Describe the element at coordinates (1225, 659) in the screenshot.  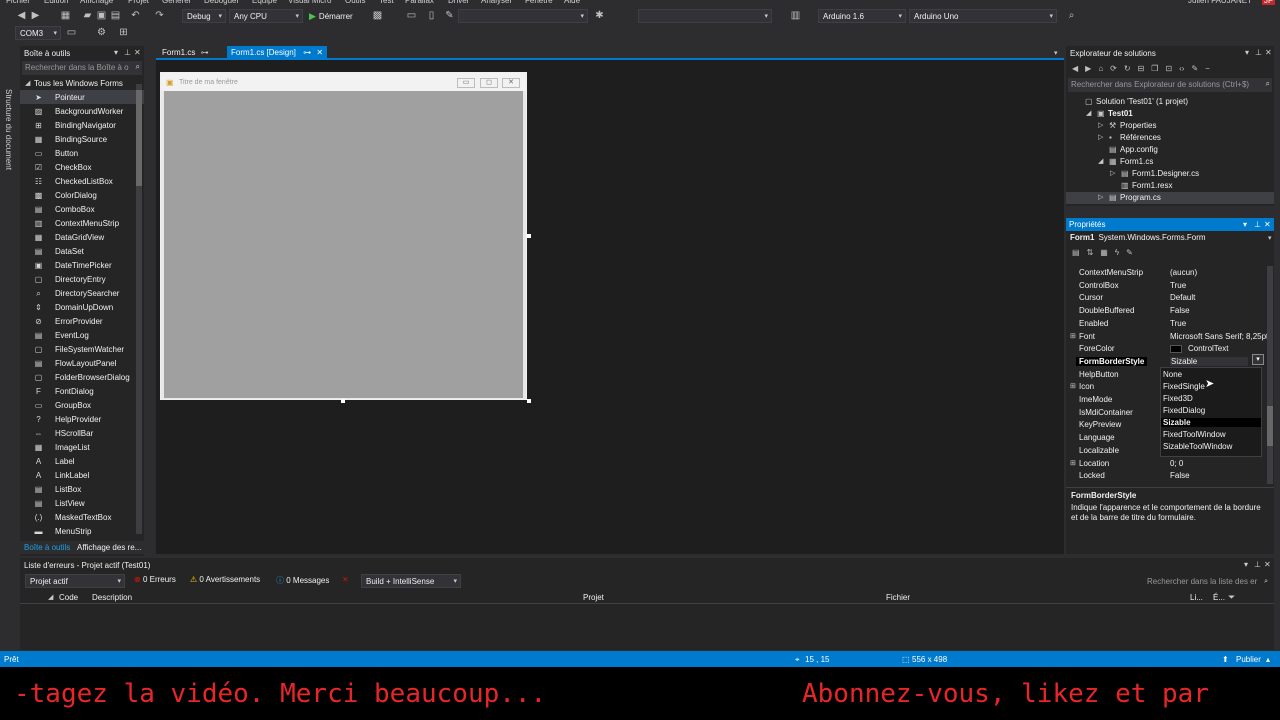
I see `publish-icon: ⬆` at that location.